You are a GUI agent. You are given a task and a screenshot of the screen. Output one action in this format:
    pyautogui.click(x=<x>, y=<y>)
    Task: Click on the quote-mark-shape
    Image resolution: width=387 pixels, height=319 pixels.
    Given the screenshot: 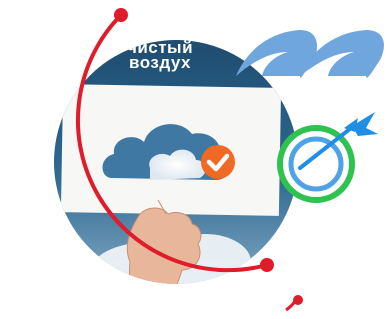 What is the action you would take?
    pyautogui.click(x=310, y=54)
    